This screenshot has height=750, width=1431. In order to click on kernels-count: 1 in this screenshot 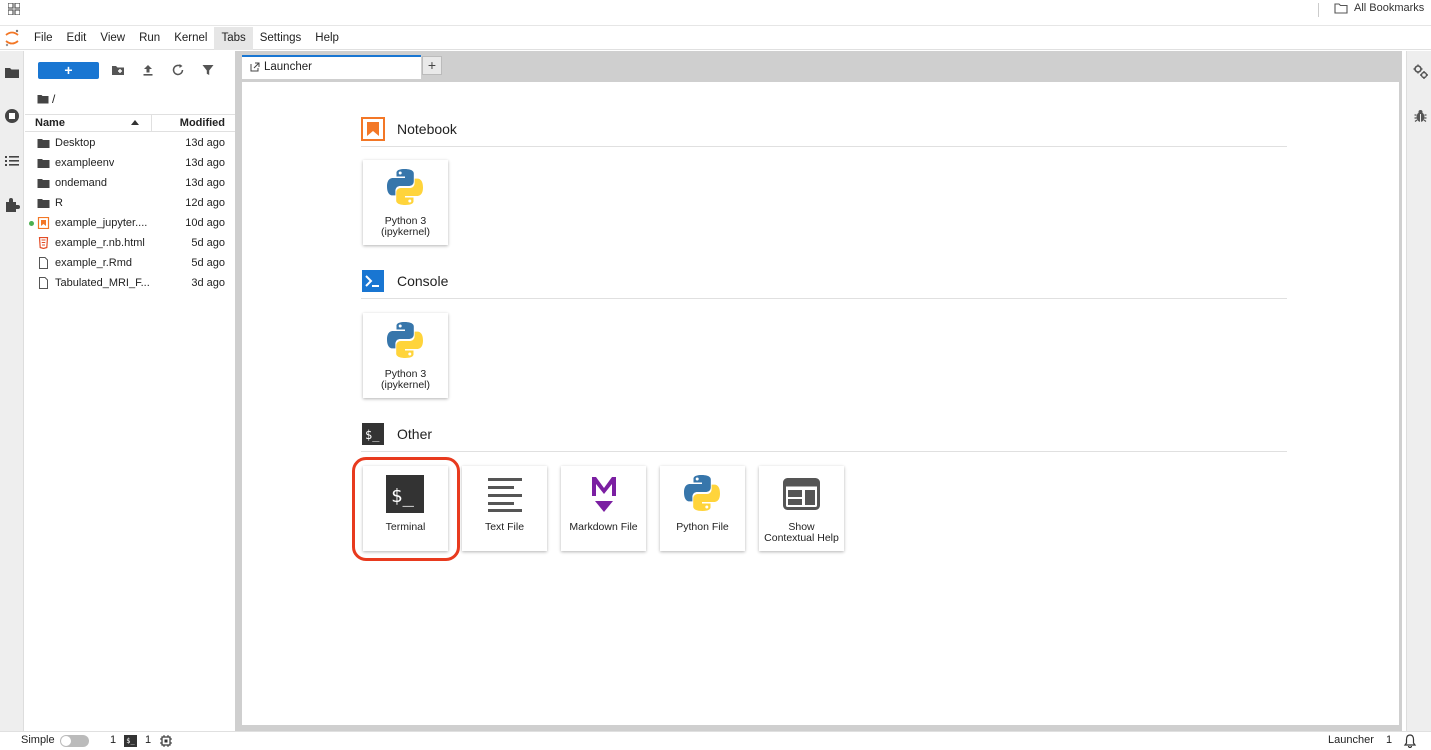, I will do `click(148, 740)`.